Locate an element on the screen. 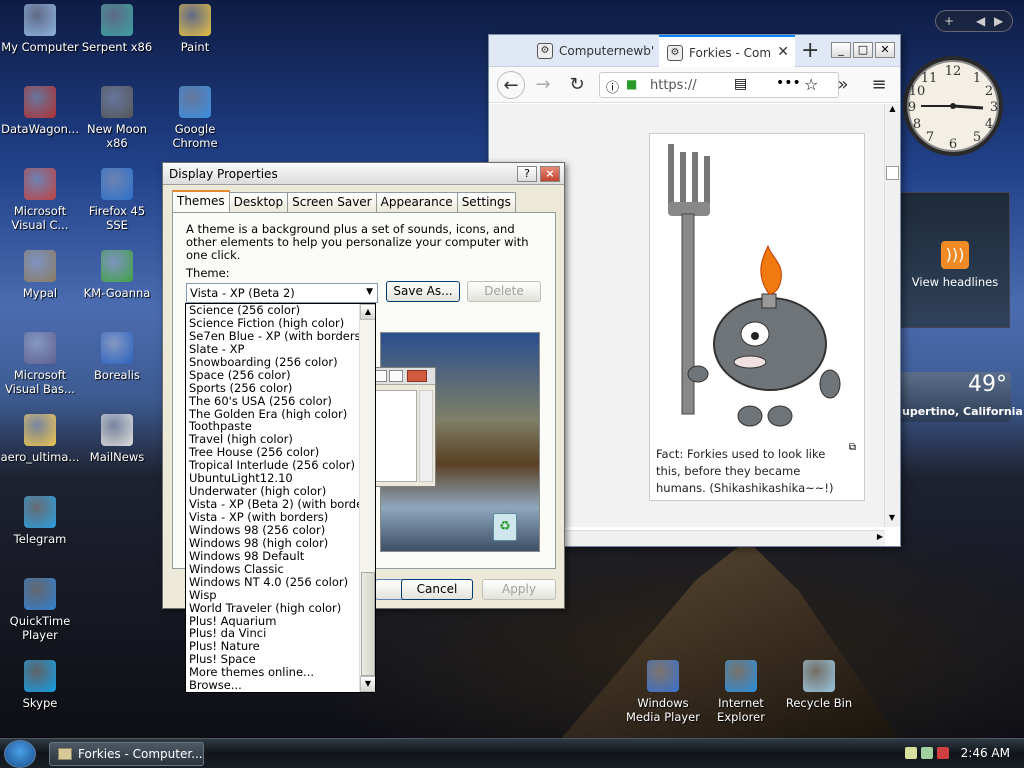 This screenshot has width=1024, height=768. sidebar-controls: + ◀ ▶ is located at coordinates (974, 21).